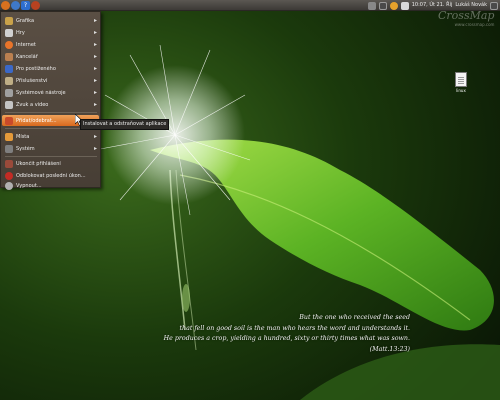 Image resolution: width=500 pixels, height=400 pixels. I want to click on watermark-url: www.crossmap.com, so click(474, 24).